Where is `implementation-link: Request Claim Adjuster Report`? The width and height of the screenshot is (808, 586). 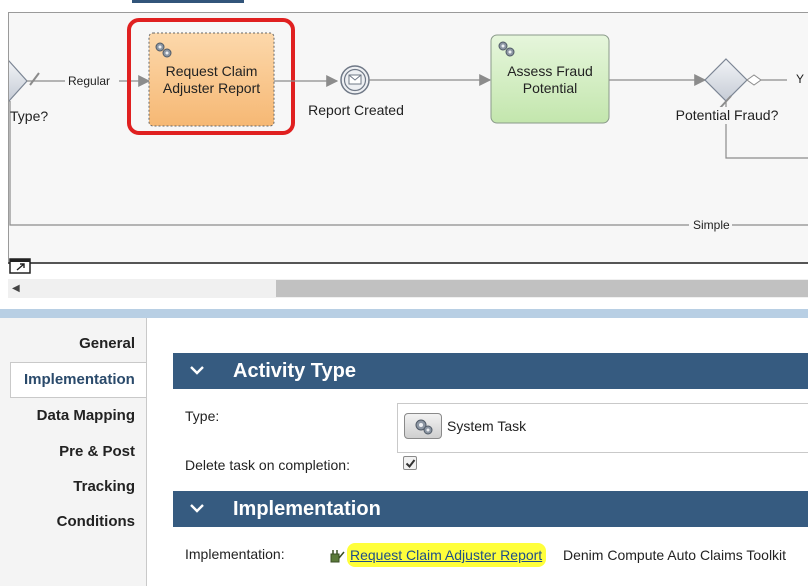 implementation-link: Request Claim Adjuster Report is located at coordinates (447, 555).